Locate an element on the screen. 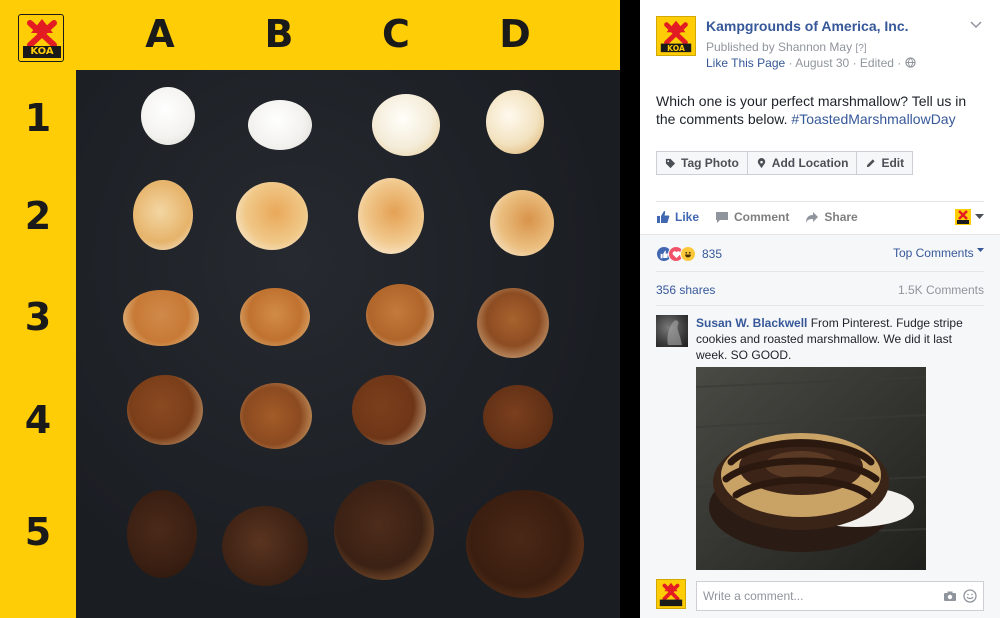 The width and height of the screenshot is (1000, 618). comment-button: Comment is located at coordinates (752, 217).